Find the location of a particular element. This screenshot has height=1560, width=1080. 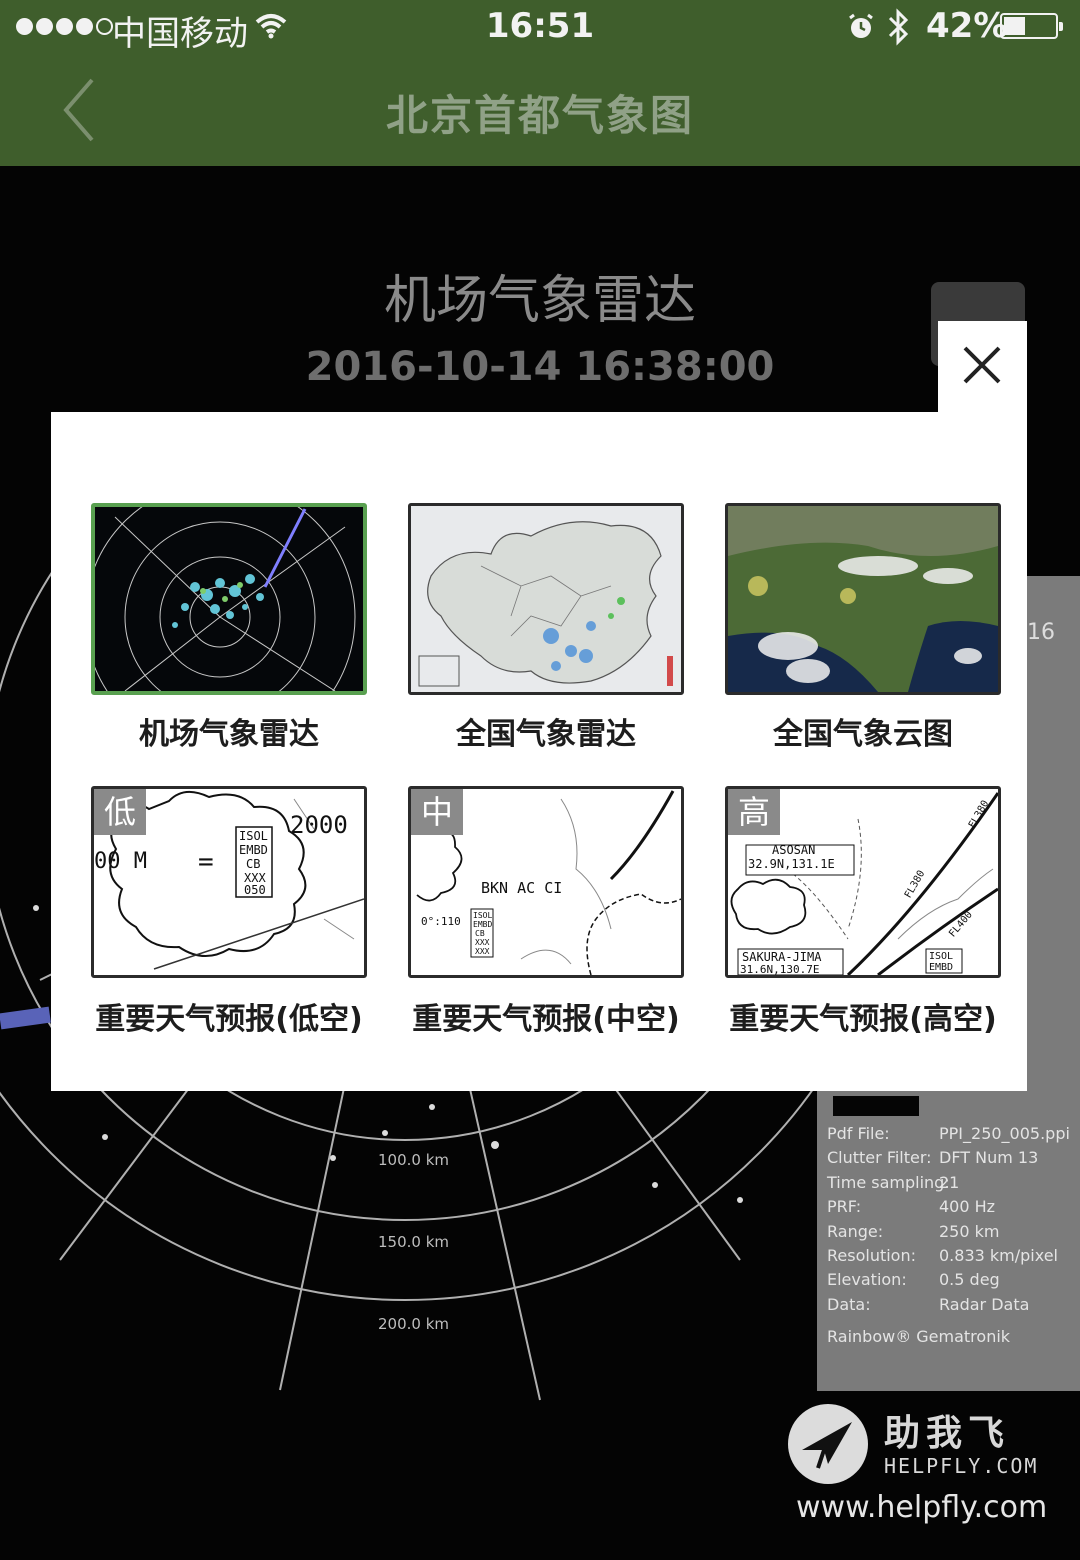

info-footer: Rainbow® Gematronik is located at coordinates (919, 1336).